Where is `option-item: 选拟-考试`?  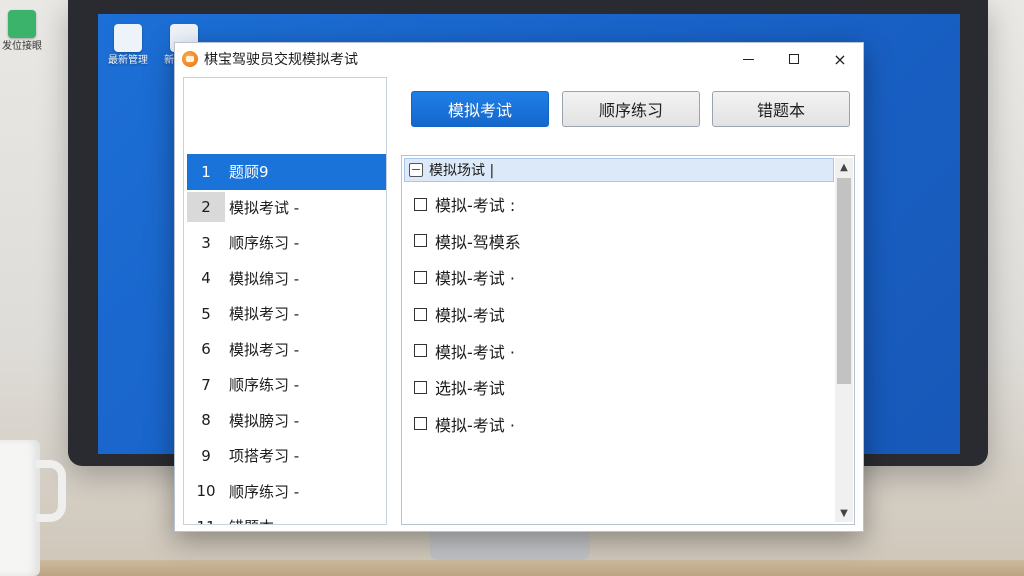
option-item: 选拟-考试 is located at coordinates (467, 387).